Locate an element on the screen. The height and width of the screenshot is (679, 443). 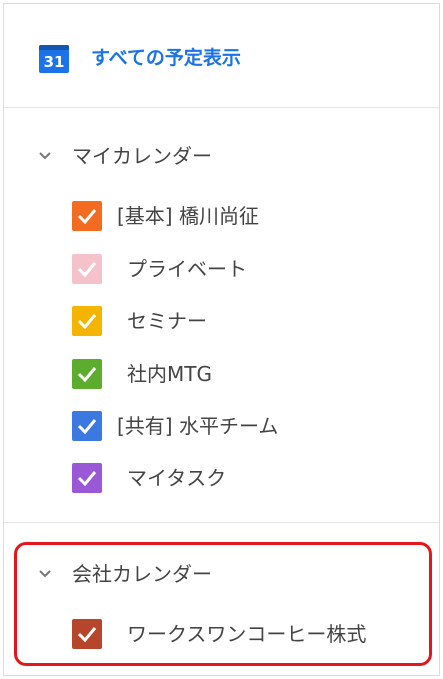
calendar-item-label: セミナー is located at coordinates (167, 321).